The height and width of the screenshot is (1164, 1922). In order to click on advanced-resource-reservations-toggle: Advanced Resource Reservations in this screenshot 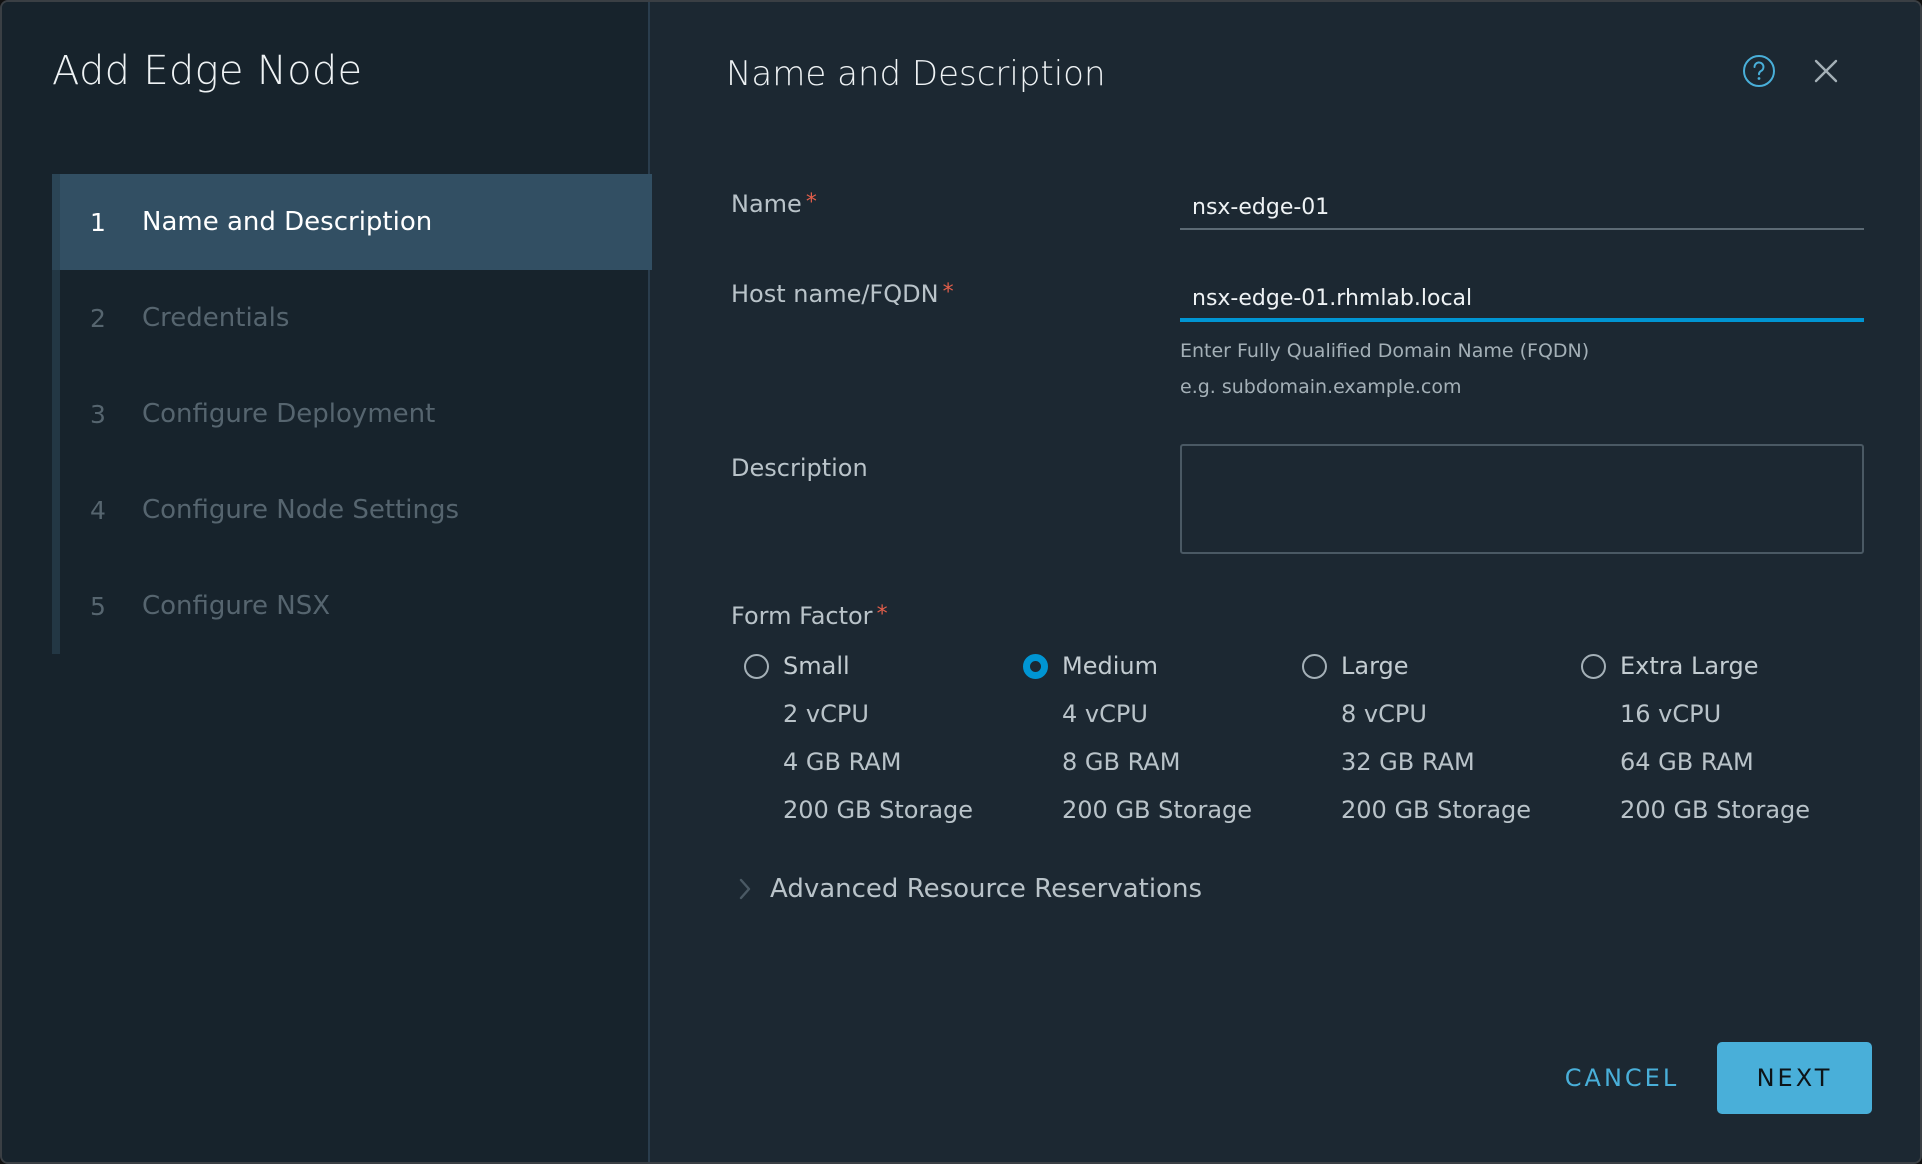, I will do `click(970, 889)`.